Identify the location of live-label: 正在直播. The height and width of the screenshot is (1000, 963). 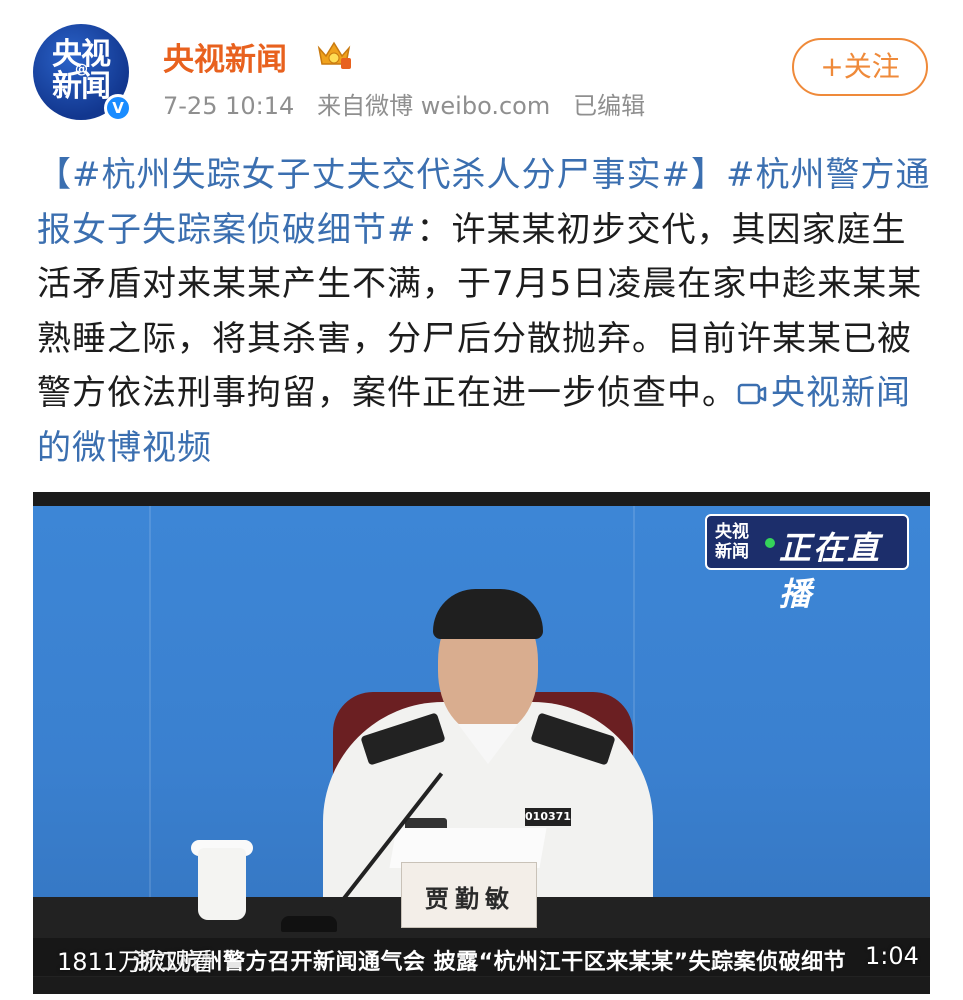
(830, 571).